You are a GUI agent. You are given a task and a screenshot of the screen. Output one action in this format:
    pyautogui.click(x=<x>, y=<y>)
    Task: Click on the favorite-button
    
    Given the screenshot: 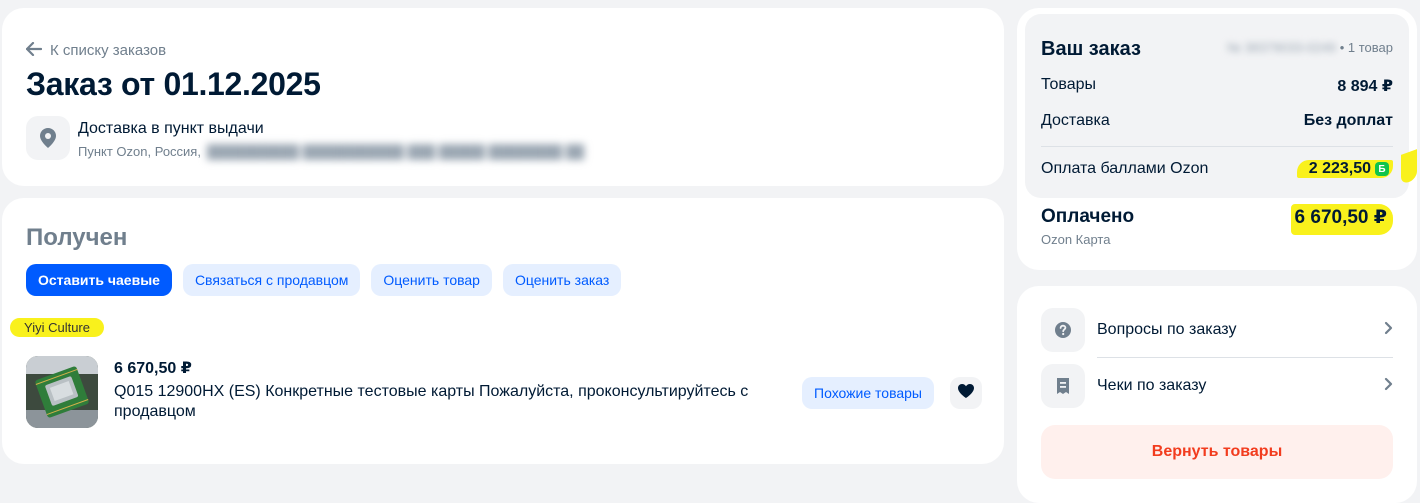 What is the action you would take?
    pyautogui.click(x=966, y=393)
    